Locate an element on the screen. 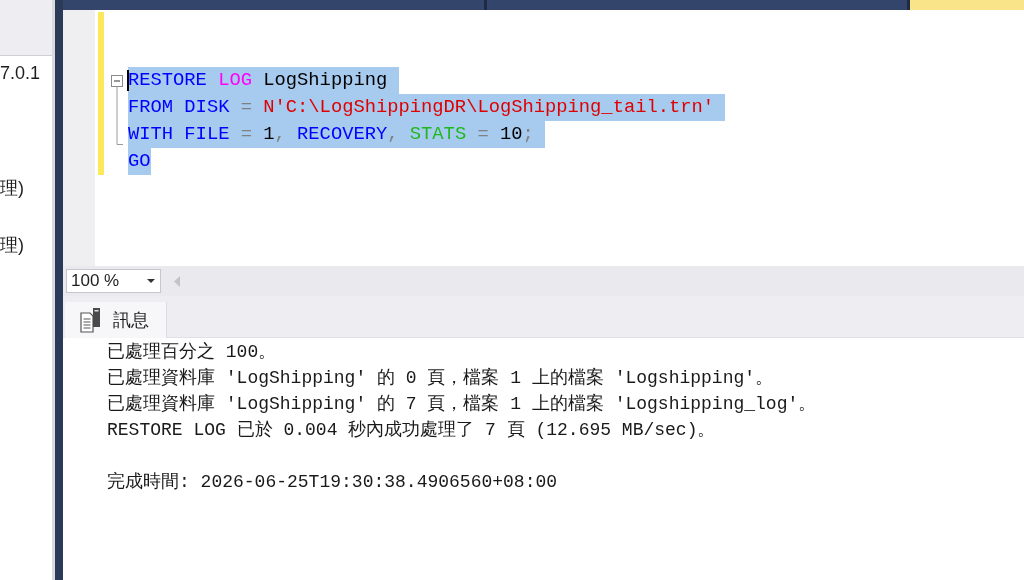 This screenshot has width=1024, height=580. message-line: 已處理百分之 100。 is located at coordinates (192, 352).